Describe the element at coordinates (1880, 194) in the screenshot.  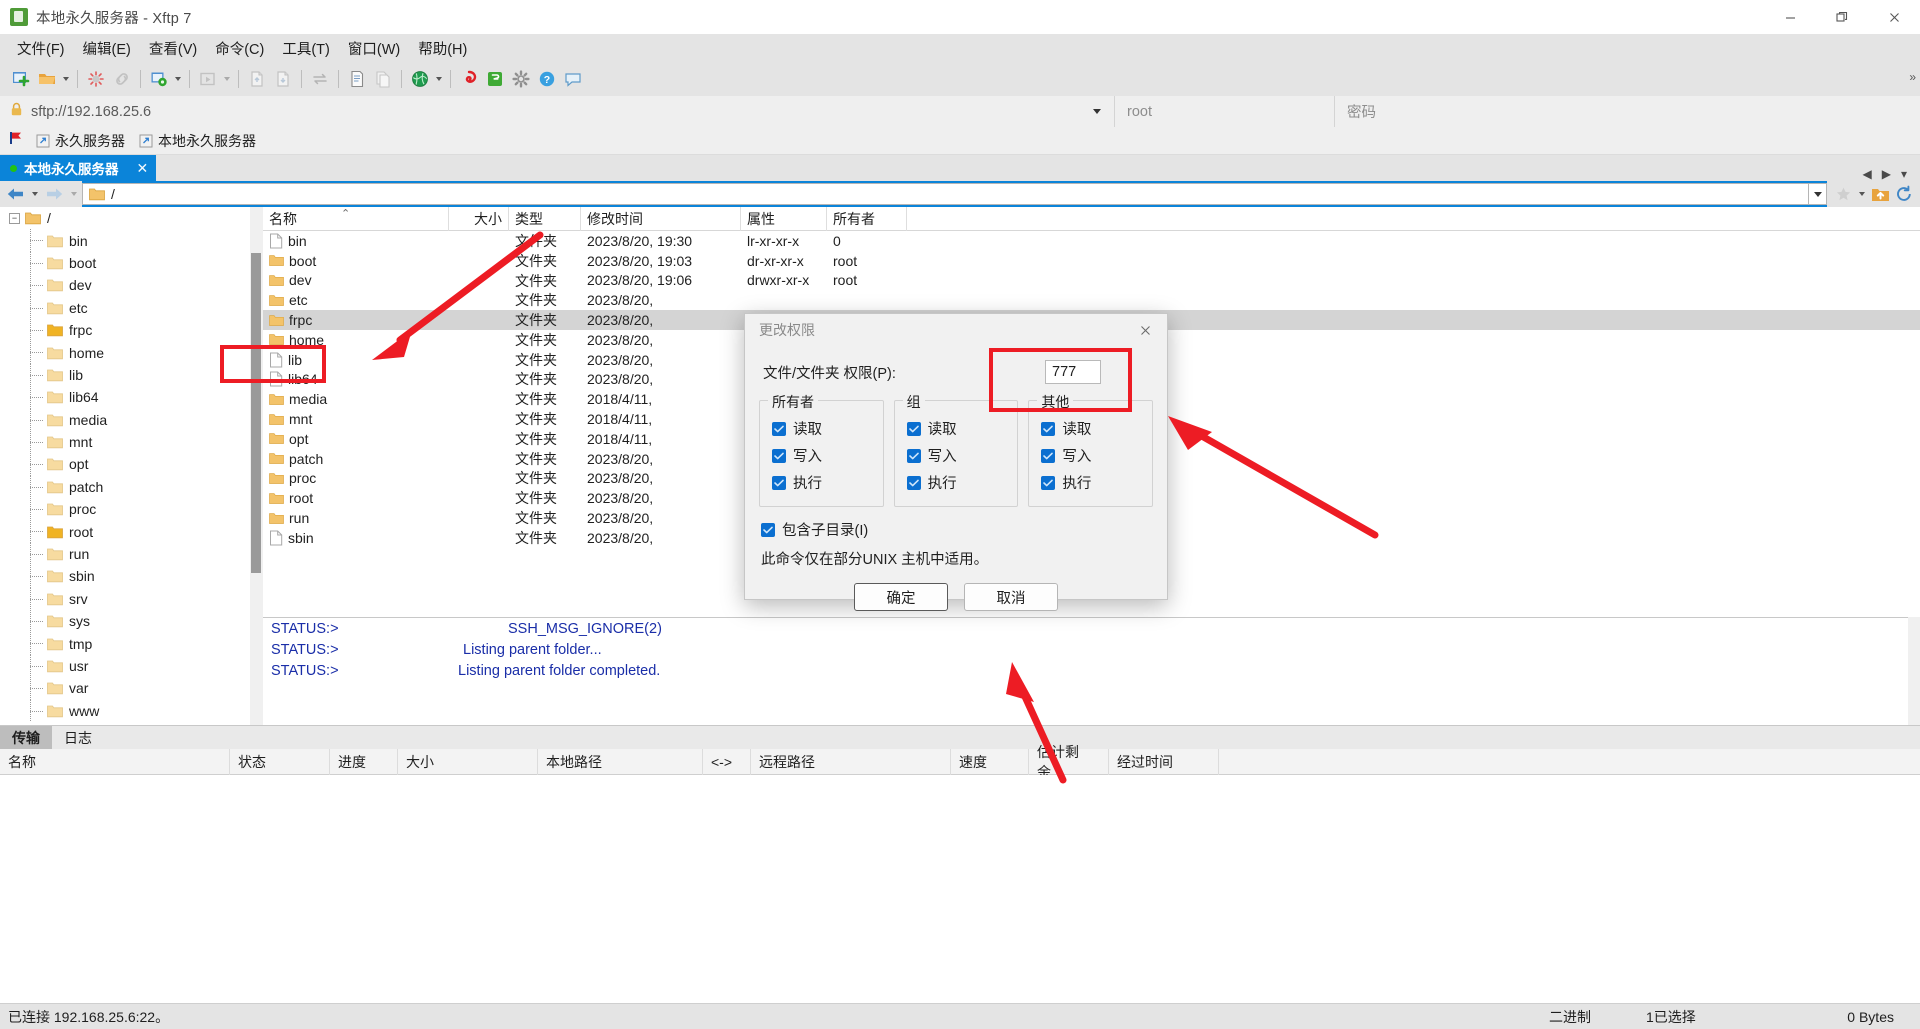
I see `parent-folder-icon` at that location.